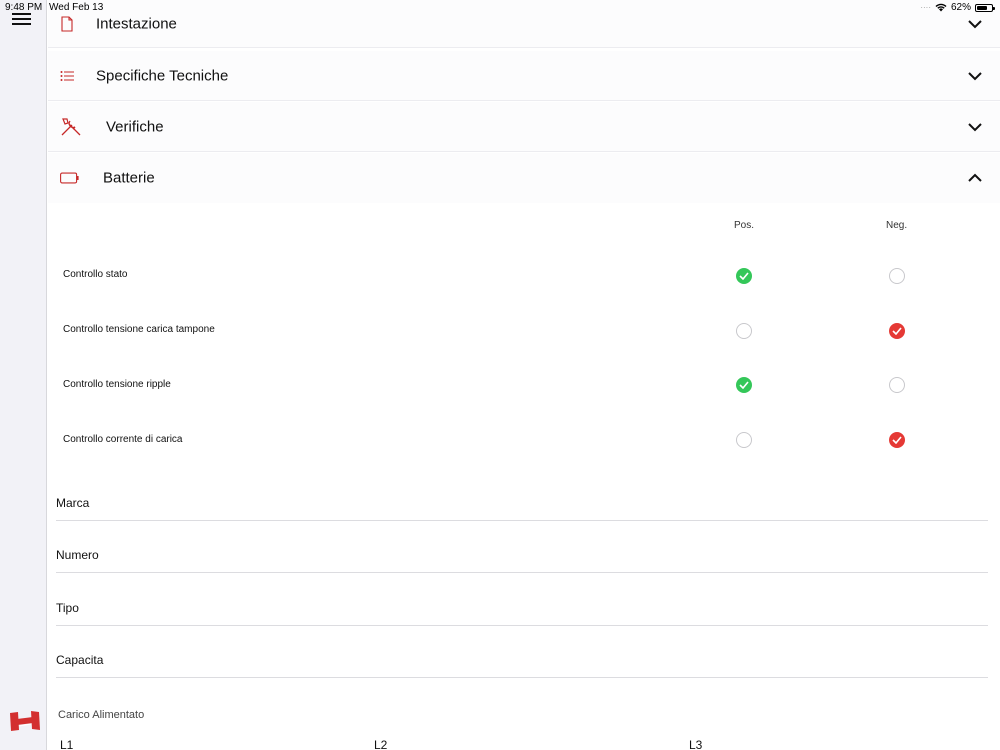  What do you see at coordinates (941, 7) in the screenshot?
I see `wifi-icon` at bounding box center [941, 7].